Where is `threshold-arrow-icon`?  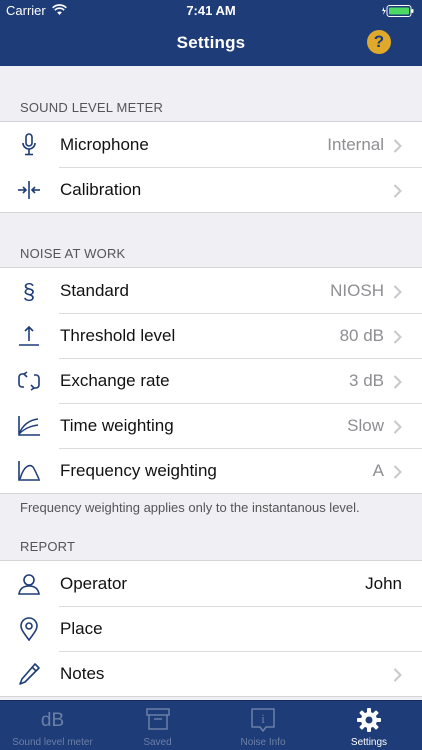
threshold-arrow-icon is located at coordinates (29, 335).